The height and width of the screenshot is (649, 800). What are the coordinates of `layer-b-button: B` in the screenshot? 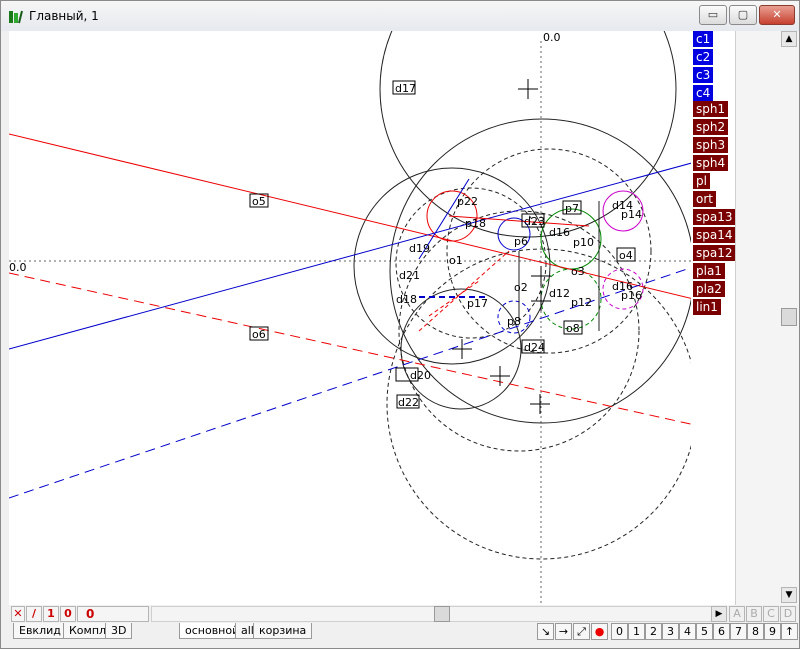 It's located at (754, 614).